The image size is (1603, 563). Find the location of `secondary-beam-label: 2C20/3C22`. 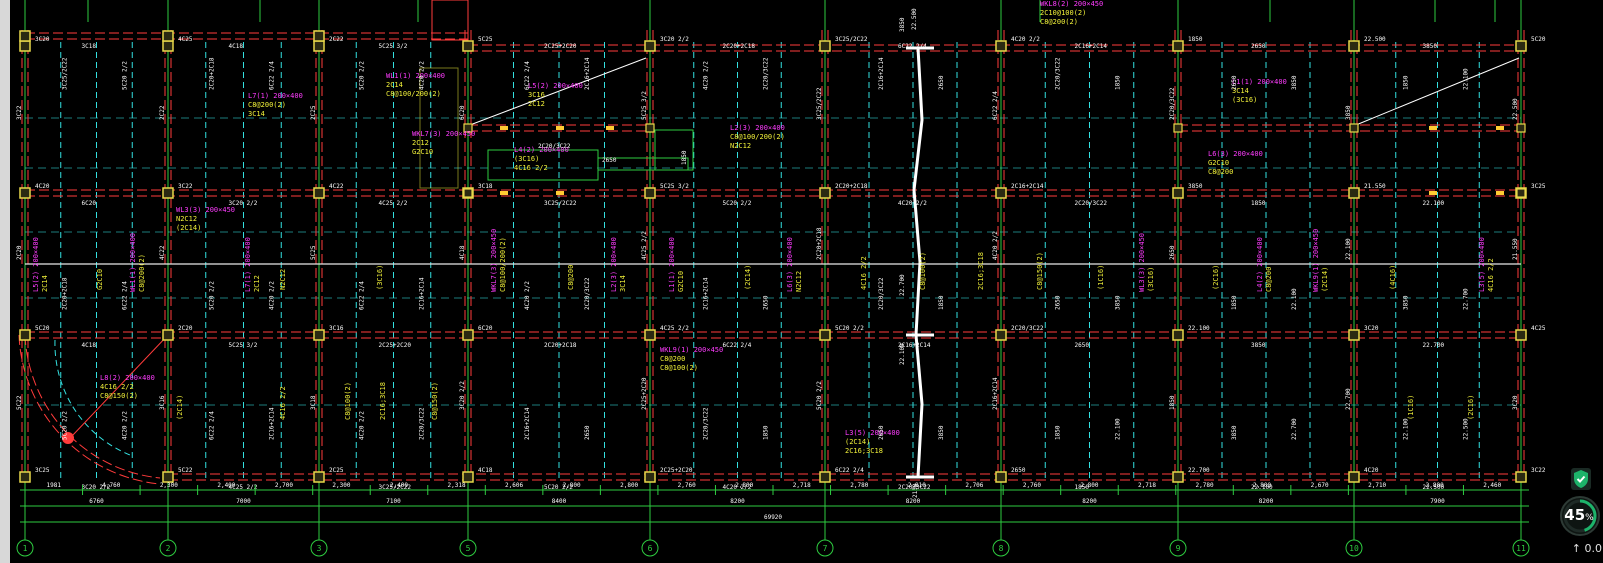

secondary-beam-label: 2C20/3C22 is located at coordinates (706, 423).